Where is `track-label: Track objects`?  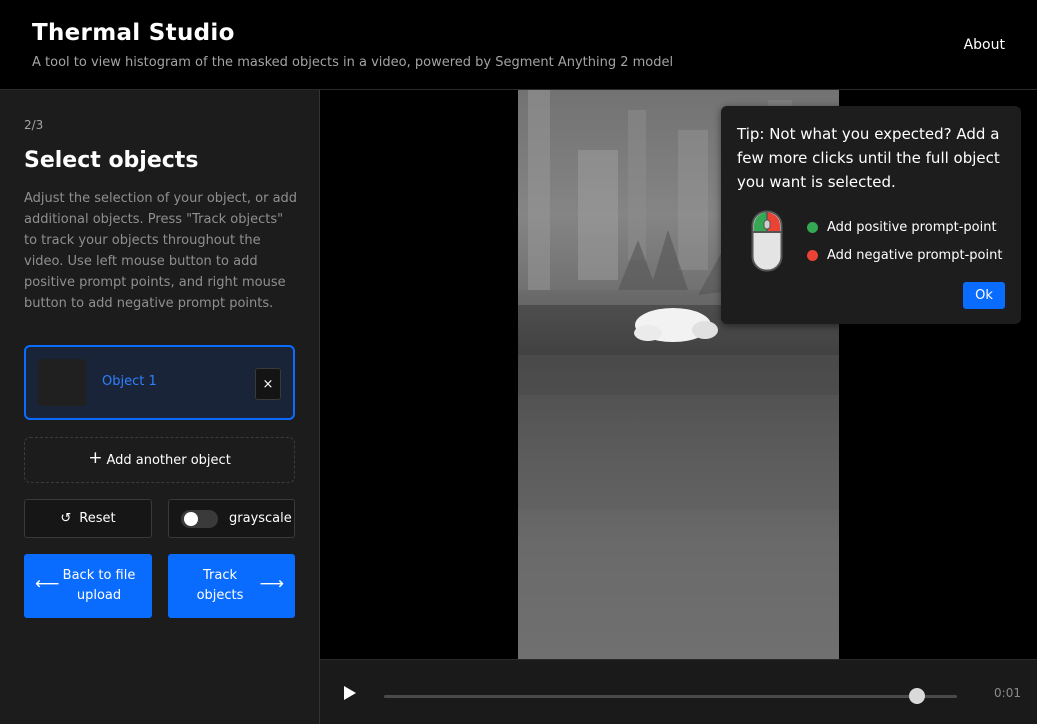 track-label: Track objects is located at coordinates (220, 585).